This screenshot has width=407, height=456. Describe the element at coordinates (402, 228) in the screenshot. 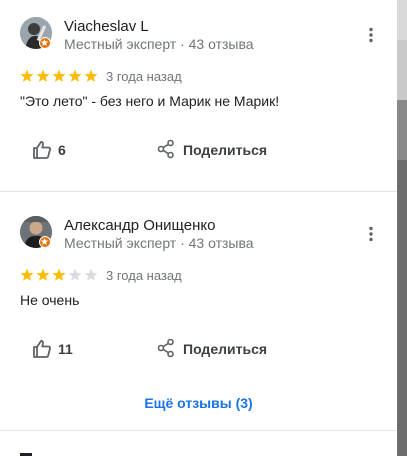

I see `map-edge` at that location.